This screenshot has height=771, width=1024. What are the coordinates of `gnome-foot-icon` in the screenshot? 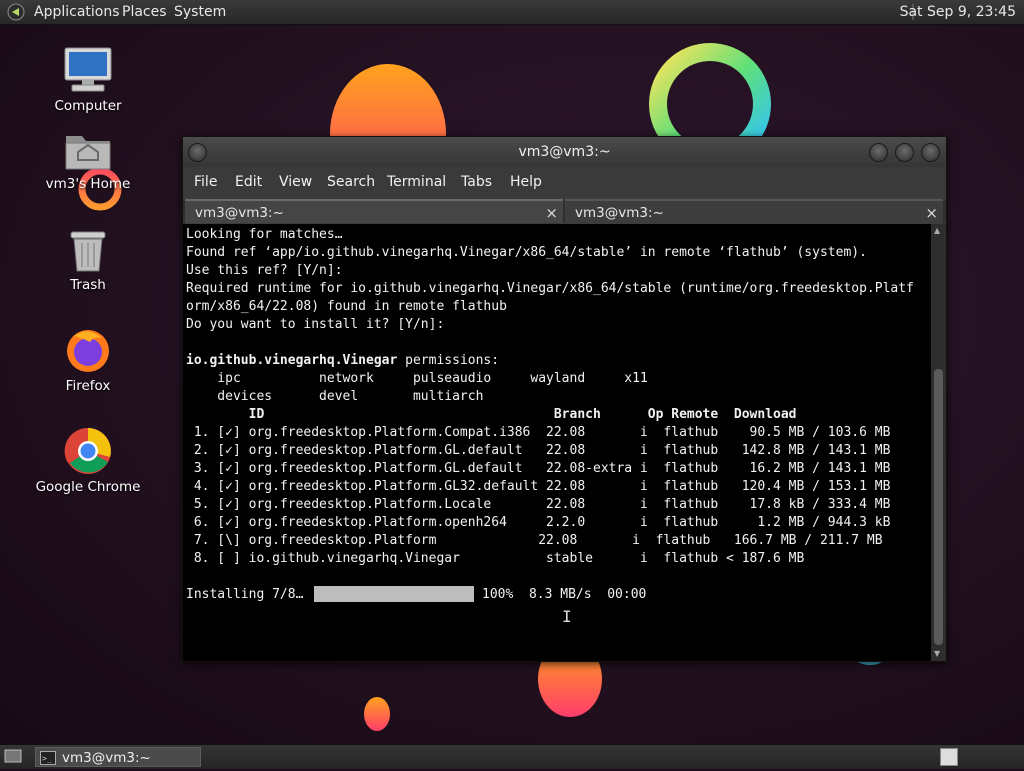 It's located at (16, 14).